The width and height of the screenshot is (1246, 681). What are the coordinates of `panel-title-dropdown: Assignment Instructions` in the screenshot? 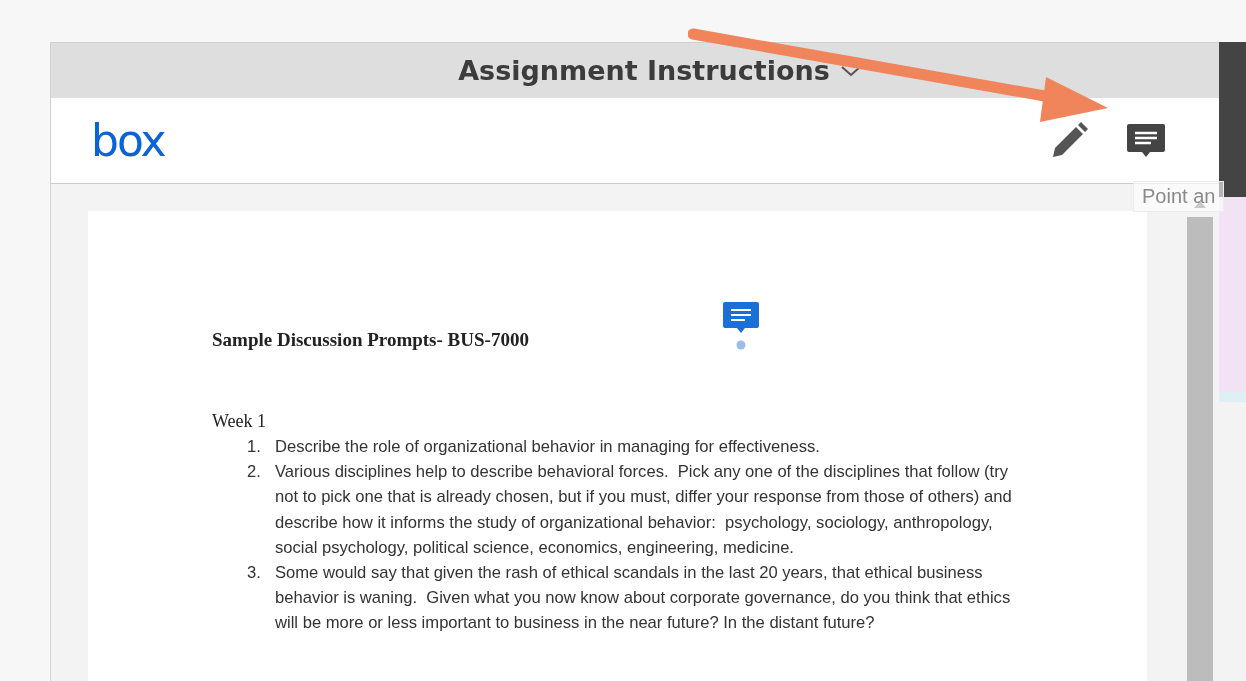 It's located at (660, 70).